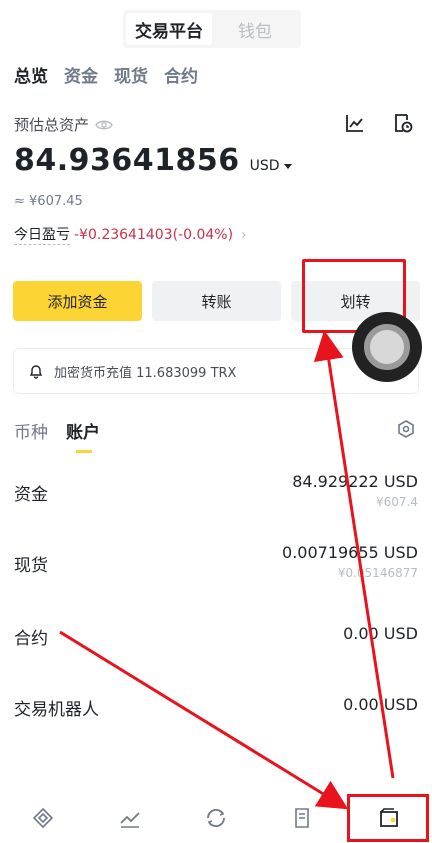 The height and width of the screenshot is (843, 432). I want to click on header-actions, so click(379, 123).